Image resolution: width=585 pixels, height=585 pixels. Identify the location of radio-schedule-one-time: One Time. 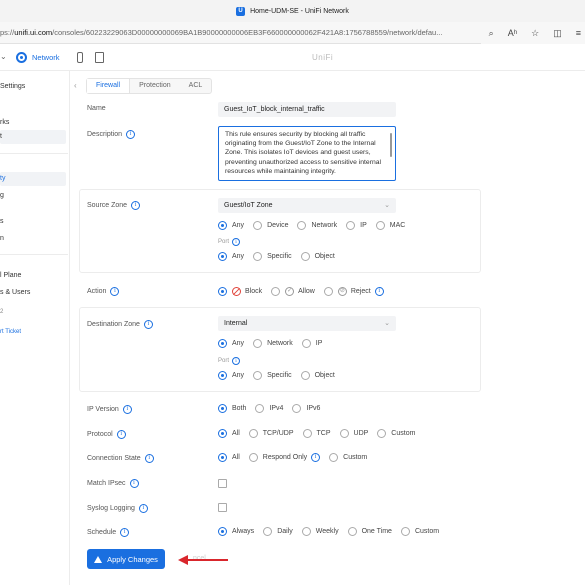
(369, 531).